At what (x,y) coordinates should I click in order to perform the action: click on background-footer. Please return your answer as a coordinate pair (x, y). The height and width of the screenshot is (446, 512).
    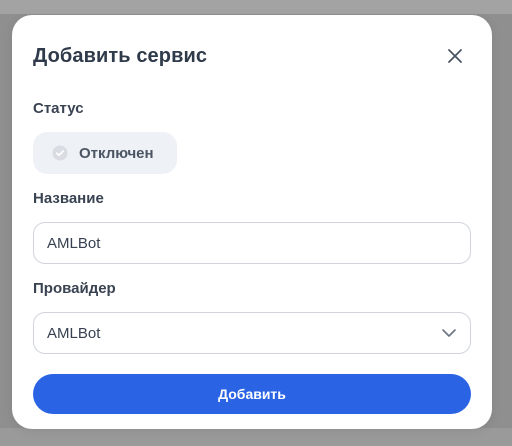
    Looking at the image, I should click on (256, 437).